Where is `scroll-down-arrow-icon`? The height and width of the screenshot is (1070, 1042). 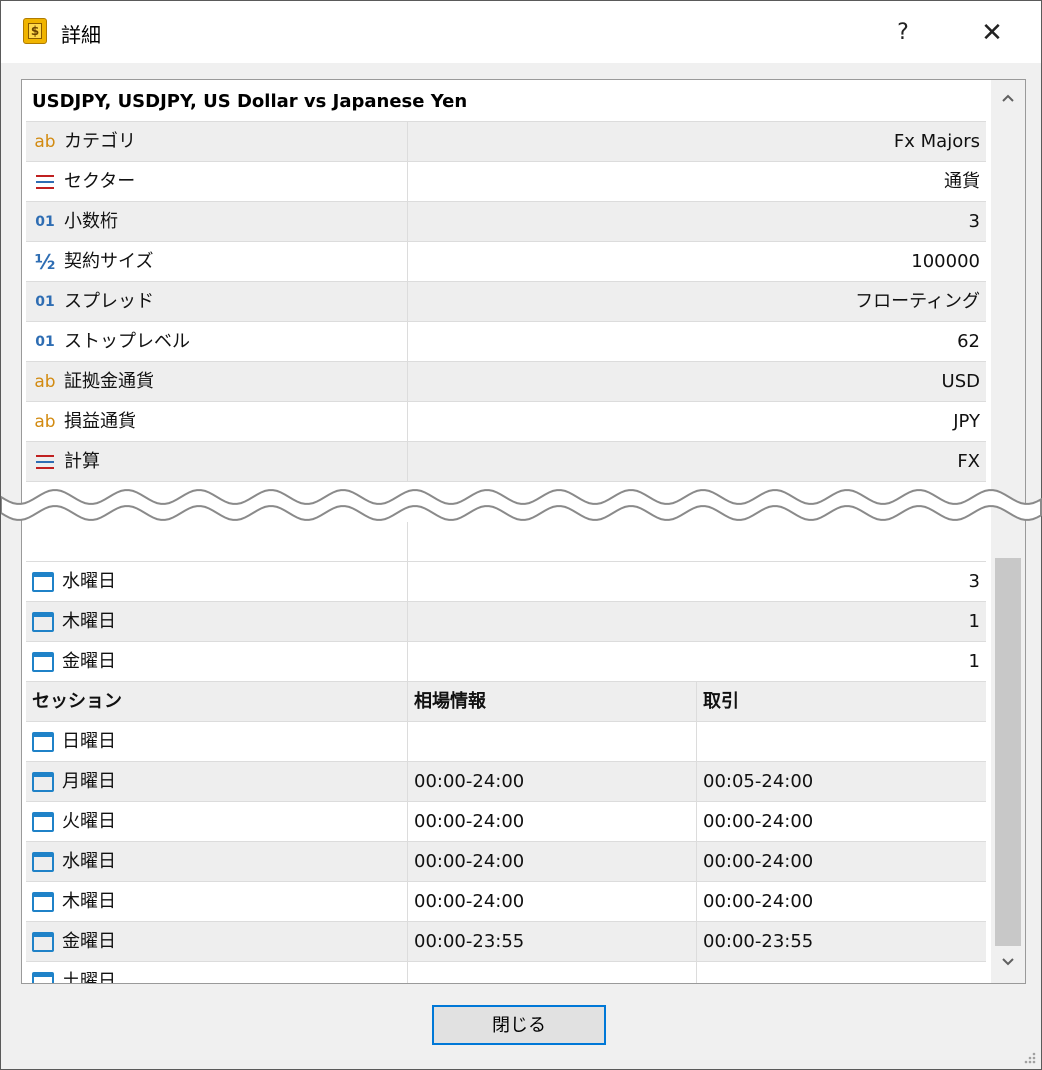 scroll-down-arrow-icon is located at coordinates (1008, 965).